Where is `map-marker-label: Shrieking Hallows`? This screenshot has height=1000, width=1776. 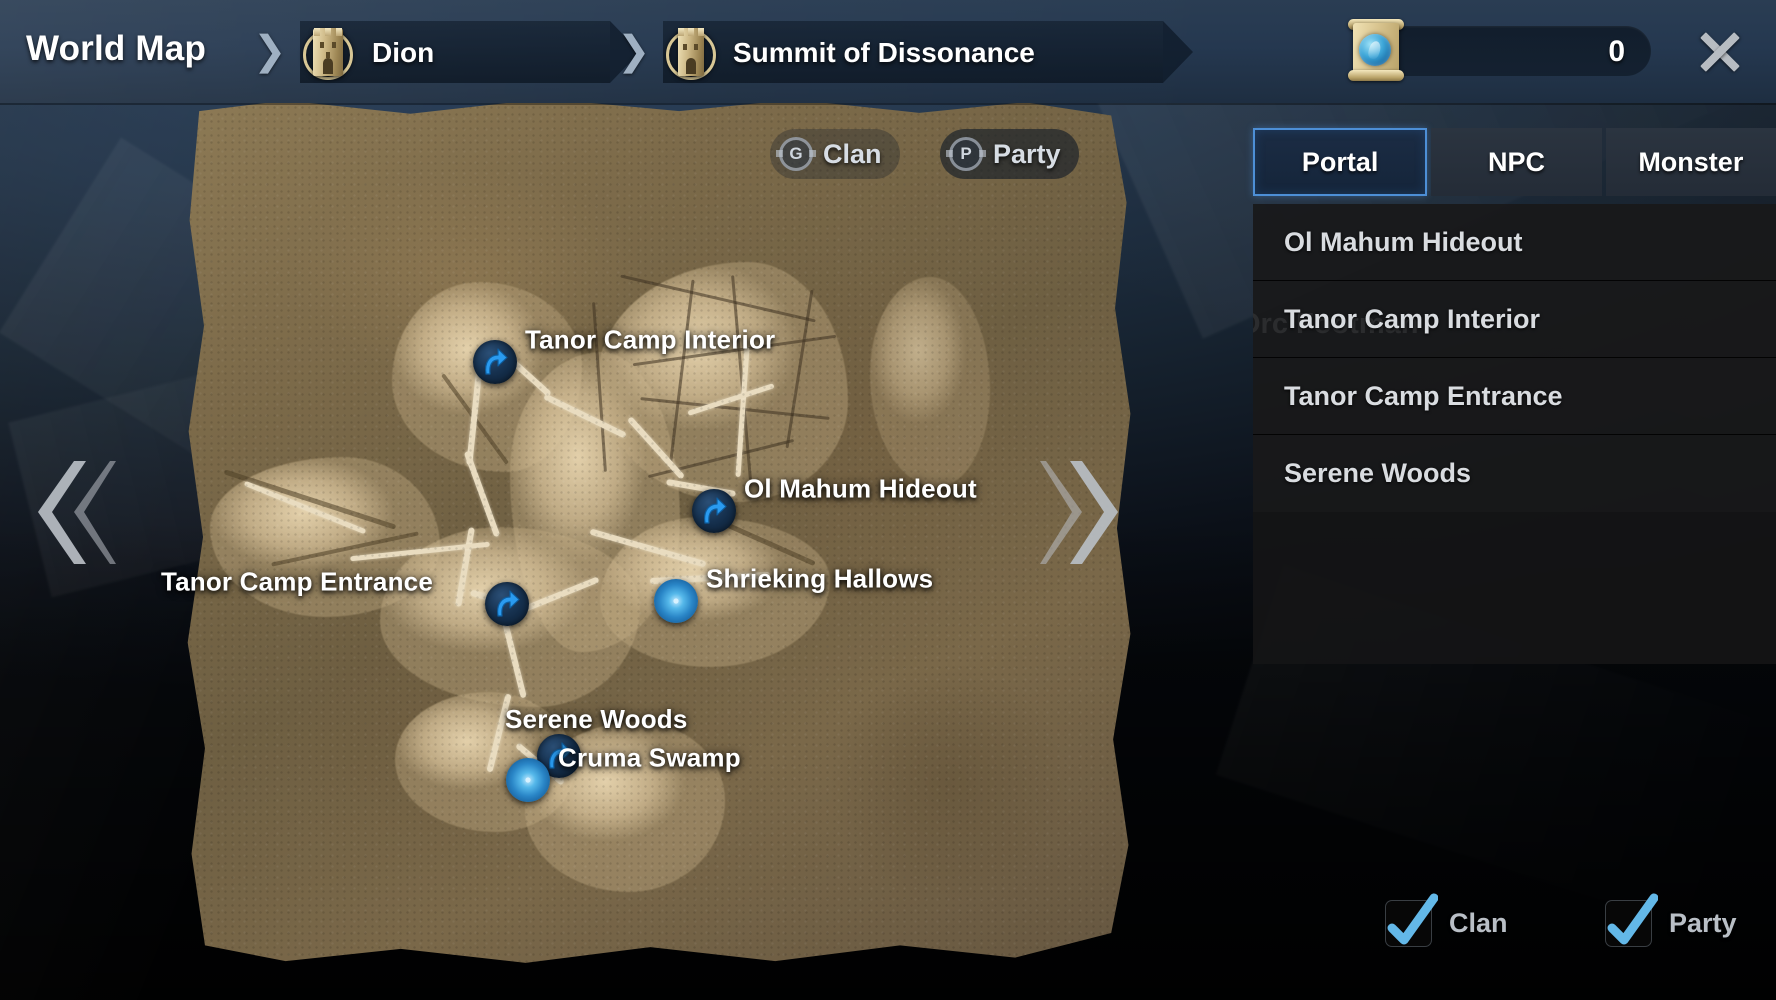
map-marker-label: Shrieking Hallows is located at coordinates (820, 578).